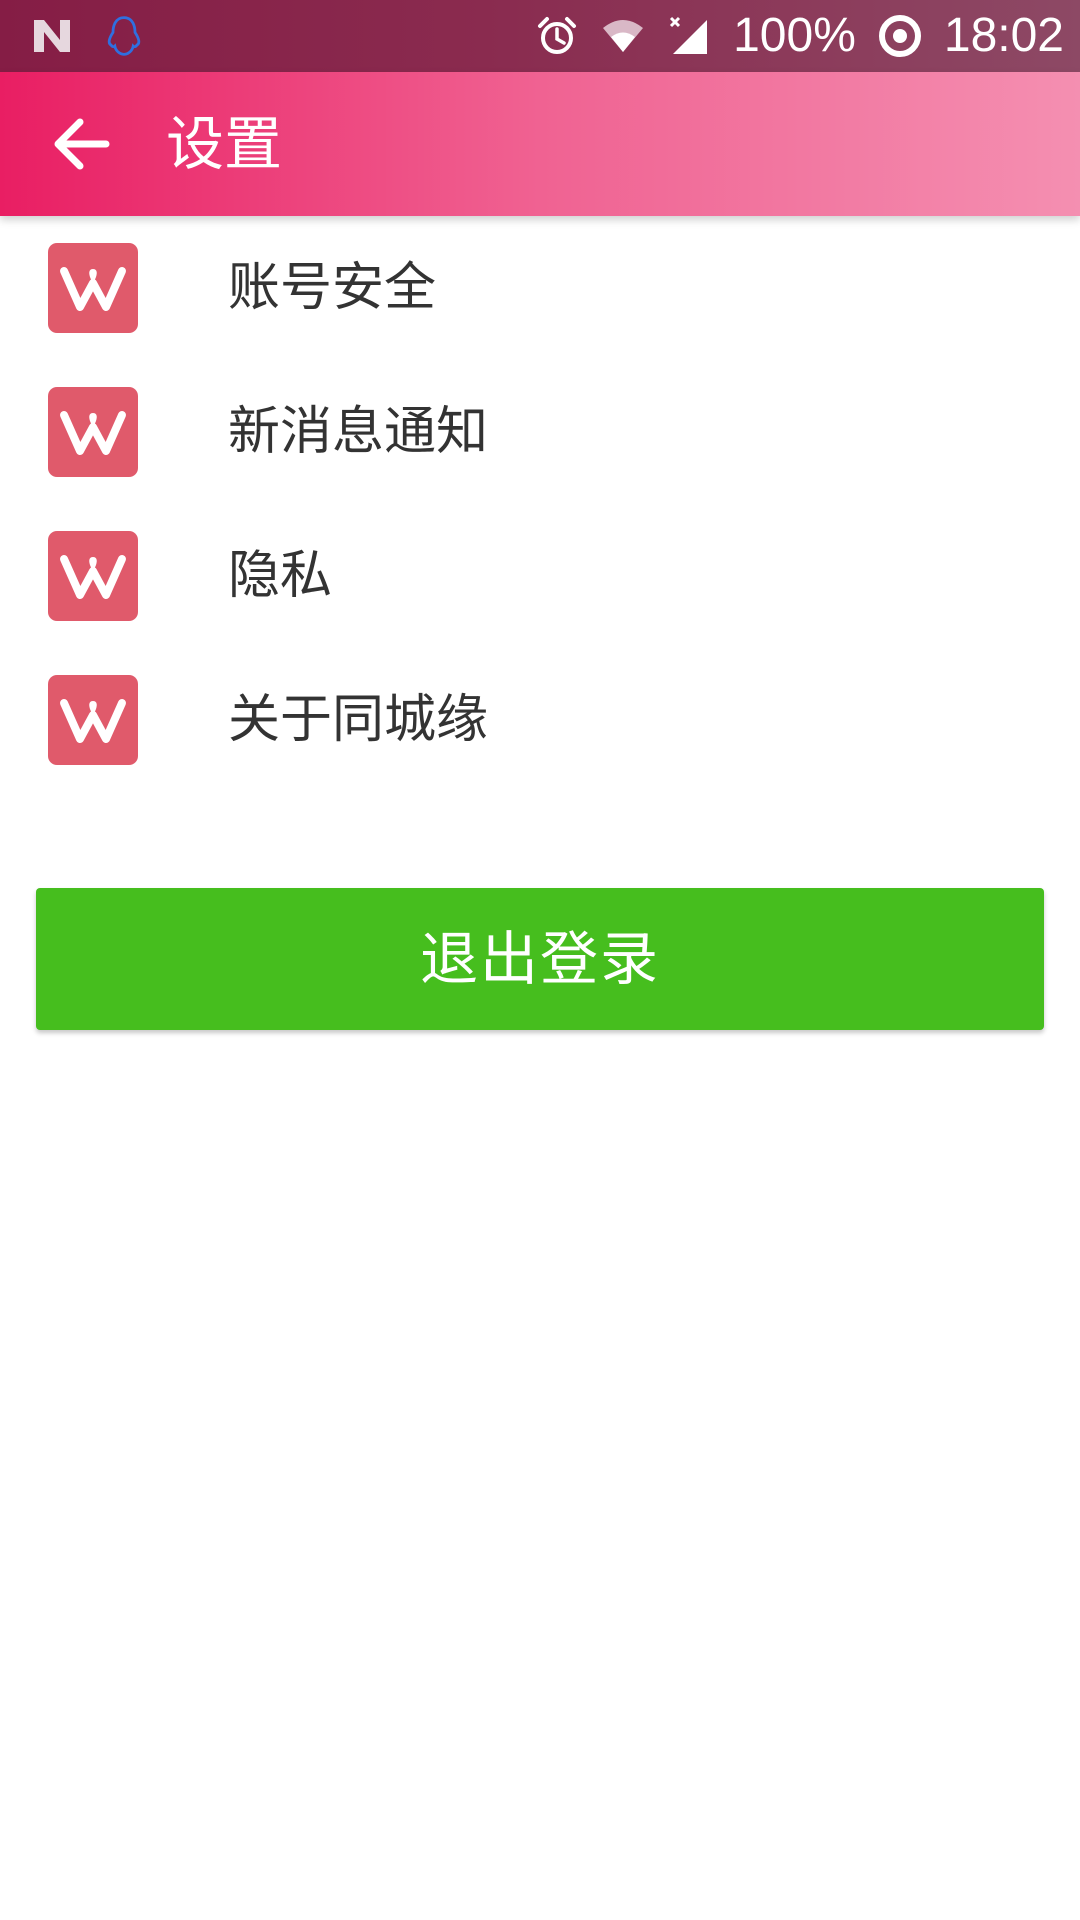 Image resolution: width=1080 pixels, height=1920 pixels. I want to click on n-notification-icon, so click(52, 36).